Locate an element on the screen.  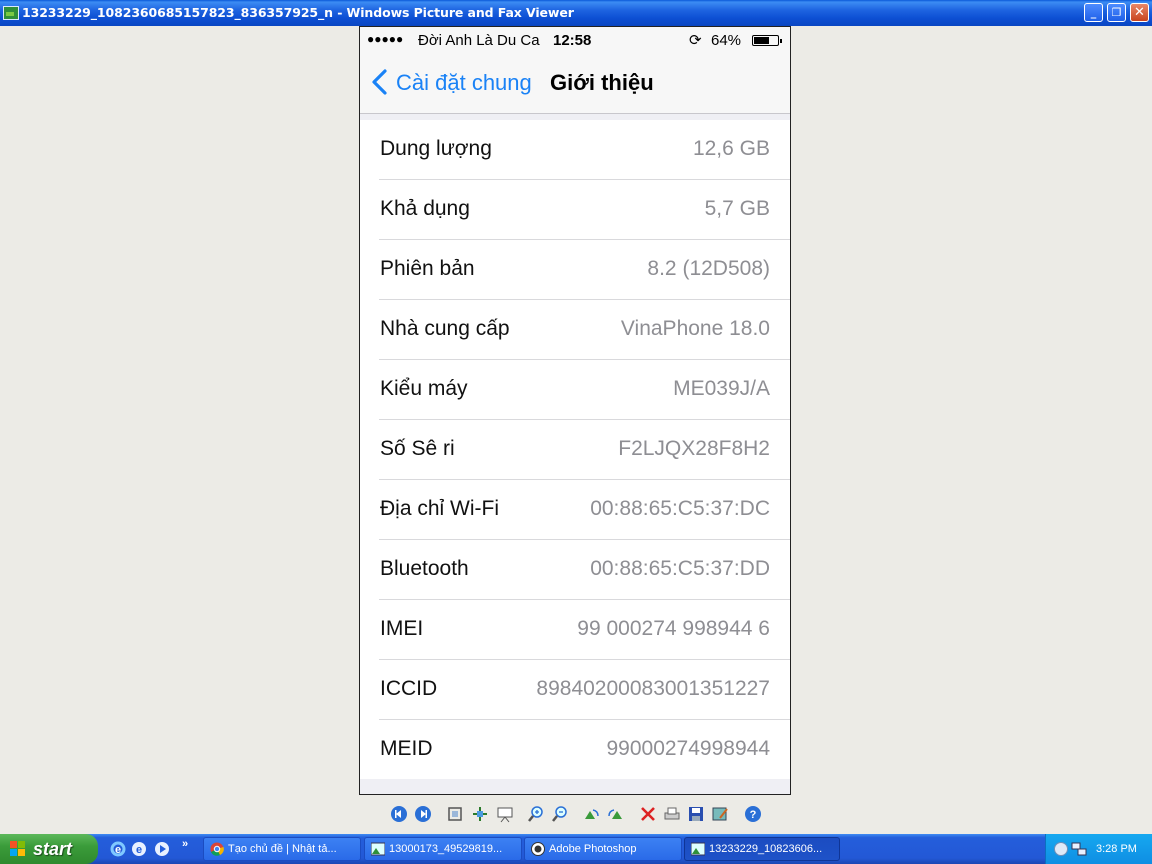
row-label: Địa chỉ Wi-Fi is located at coordinates (439, 508).